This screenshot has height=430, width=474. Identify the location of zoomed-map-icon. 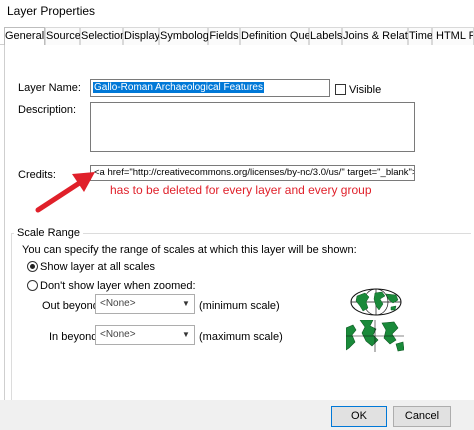
(375, 336).